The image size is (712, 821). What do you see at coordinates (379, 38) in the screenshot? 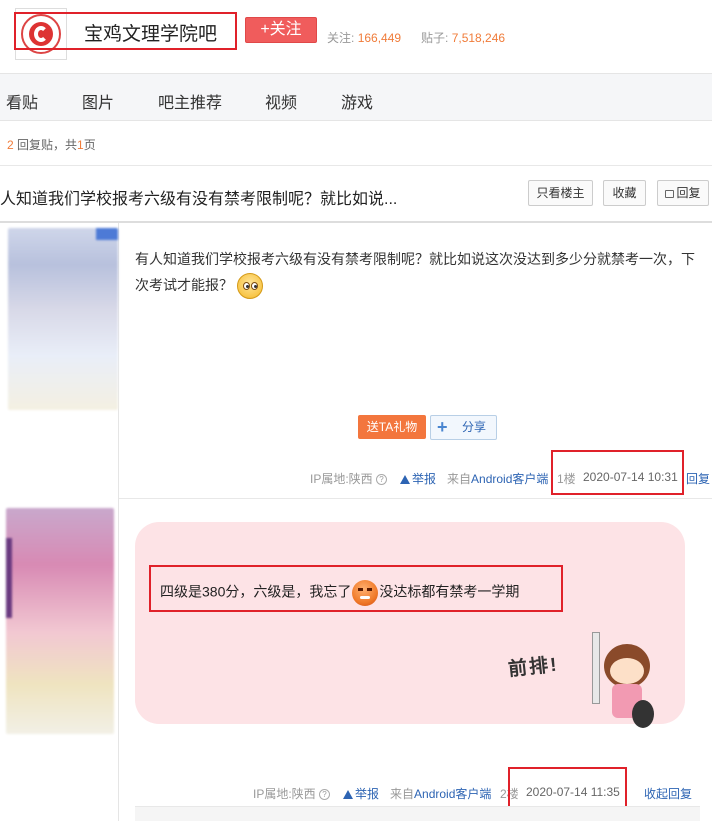
I see `followers-count: 166,449` at bounding box center [379, 38].